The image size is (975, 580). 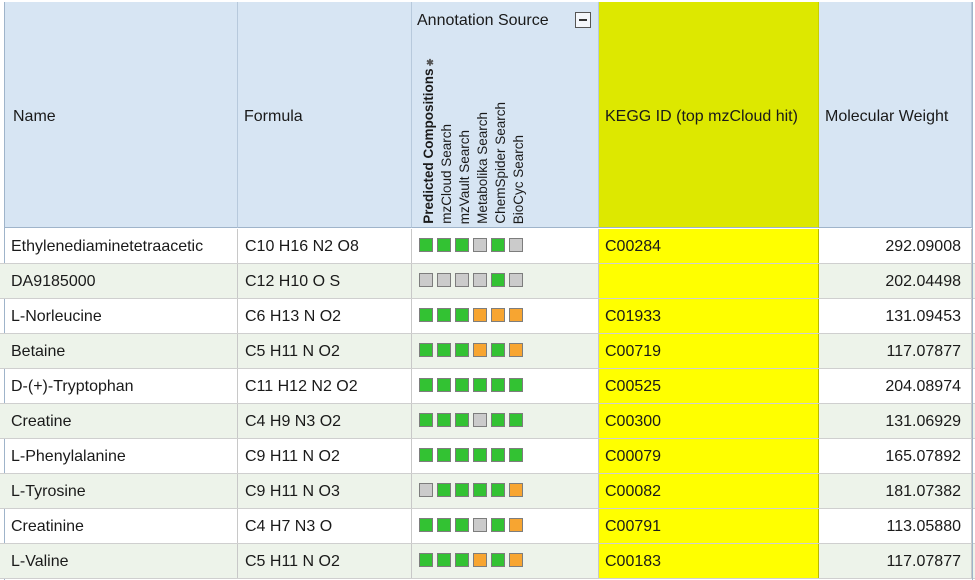 What do you see at coordinates (464, 177) in the screenshot?
I see `annotation-subcolumn-label: mzVault Search` at bounding box center [464, 177].